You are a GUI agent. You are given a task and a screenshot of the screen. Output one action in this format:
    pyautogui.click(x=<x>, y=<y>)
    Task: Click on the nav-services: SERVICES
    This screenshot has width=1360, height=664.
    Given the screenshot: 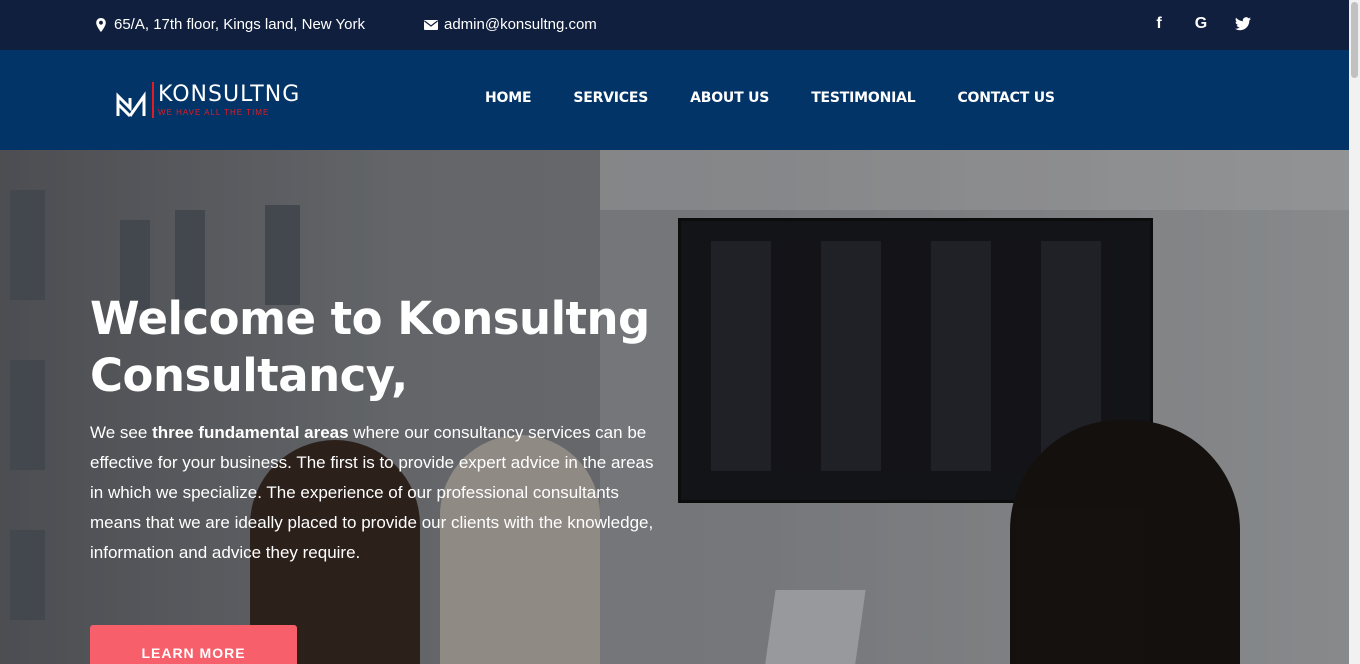 What is the action you would take?
    pyautogui.click(x=610, y=98)
    